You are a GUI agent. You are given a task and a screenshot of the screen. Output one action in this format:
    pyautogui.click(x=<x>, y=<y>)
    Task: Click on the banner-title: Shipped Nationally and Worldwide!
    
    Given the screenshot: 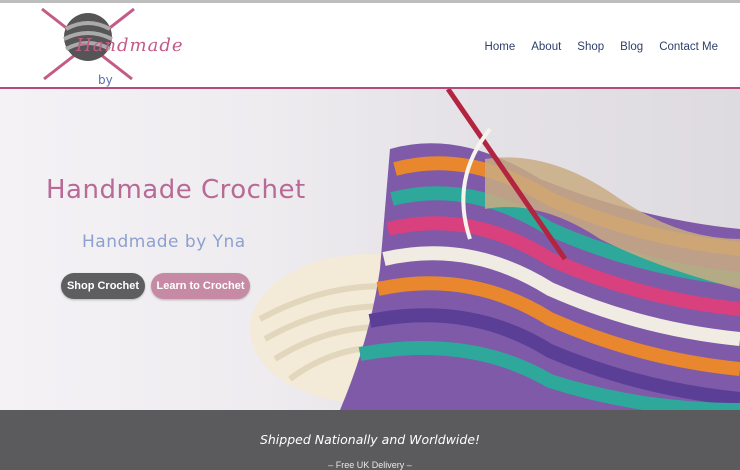 What is the action you would take?
    pyautogui.click(x=370, y=439)
    